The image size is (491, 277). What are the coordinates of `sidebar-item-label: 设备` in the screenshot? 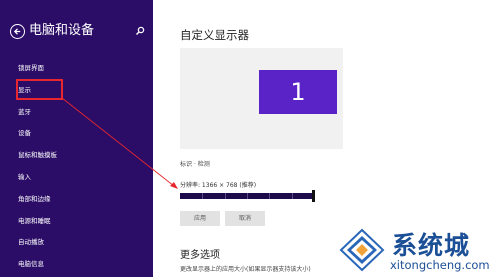 It's located at (24, 133).